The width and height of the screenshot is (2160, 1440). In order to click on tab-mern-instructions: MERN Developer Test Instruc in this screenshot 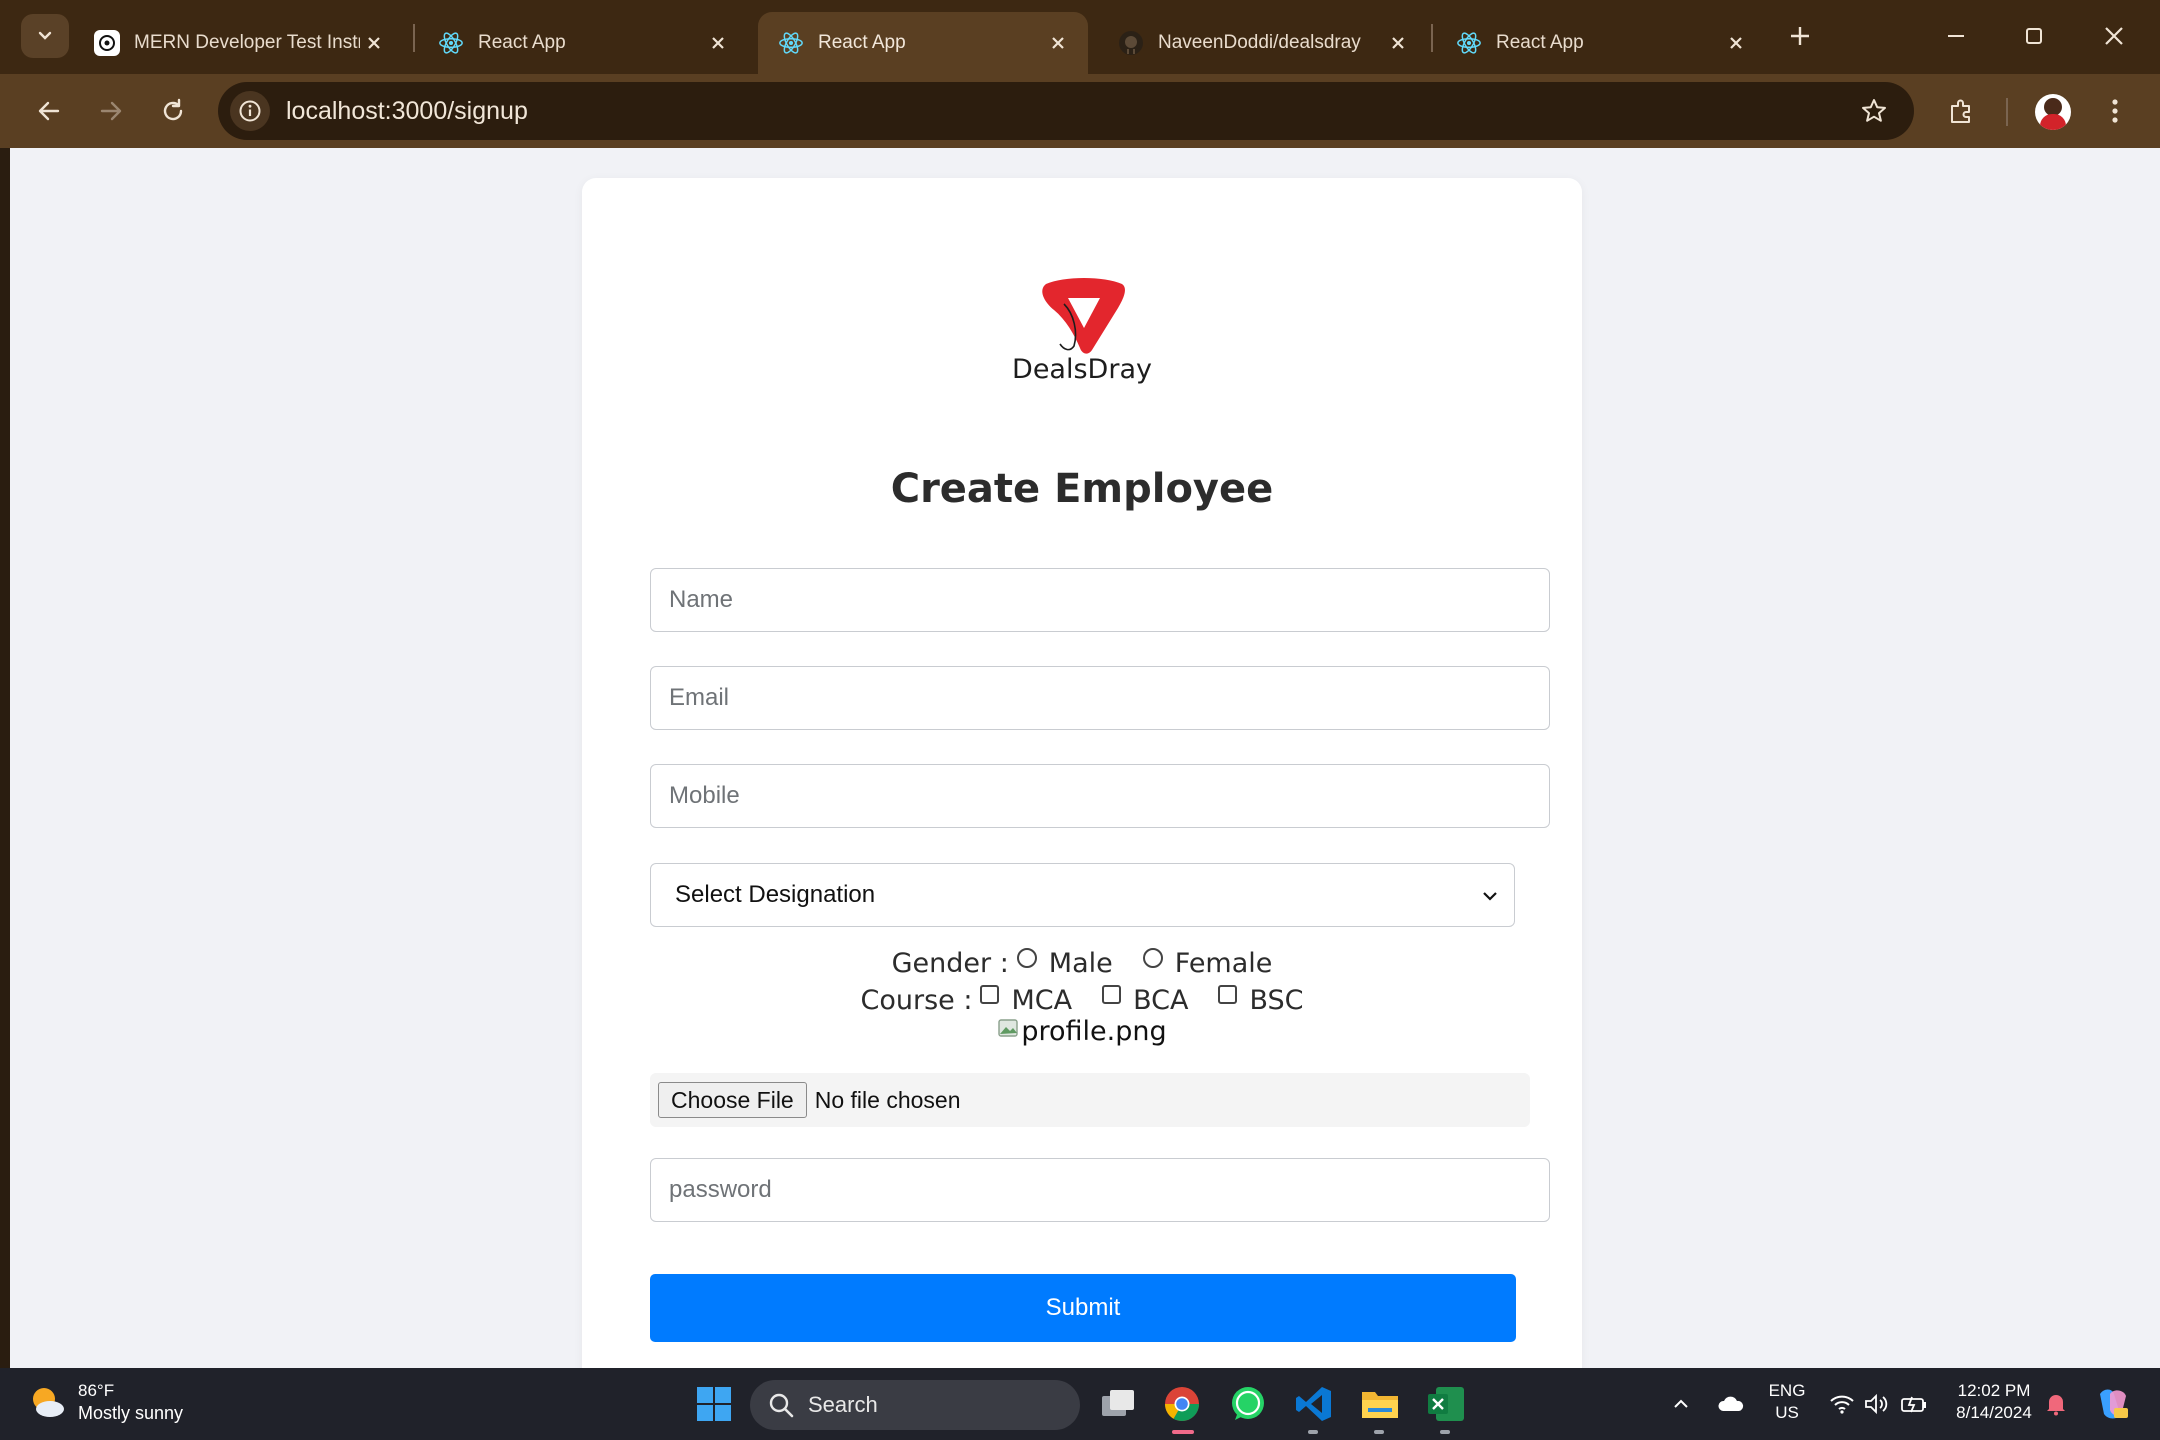, I will do `click(239, 43)`.